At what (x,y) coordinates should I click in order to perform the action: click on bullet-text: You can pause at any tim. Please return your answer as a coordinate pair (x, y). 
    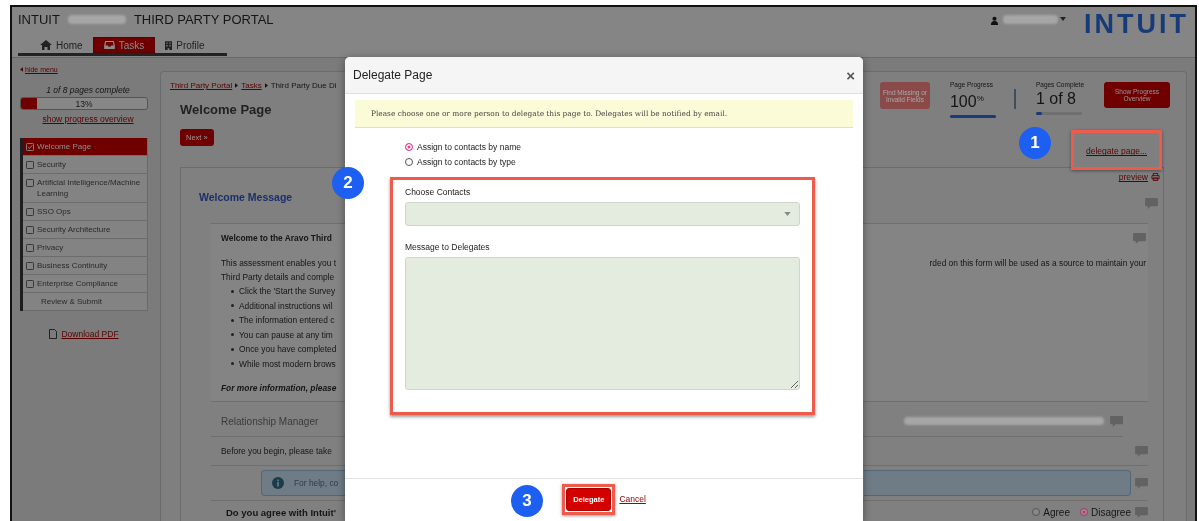
    Looking at the image, I should click on (286, 334).